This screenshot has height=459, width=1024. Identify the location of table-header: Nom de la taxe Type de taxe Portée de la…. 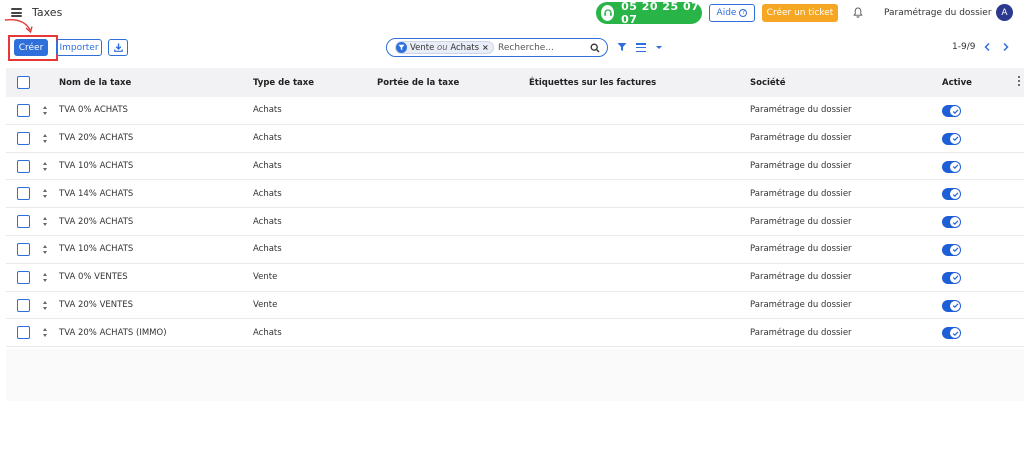
(515, 82).